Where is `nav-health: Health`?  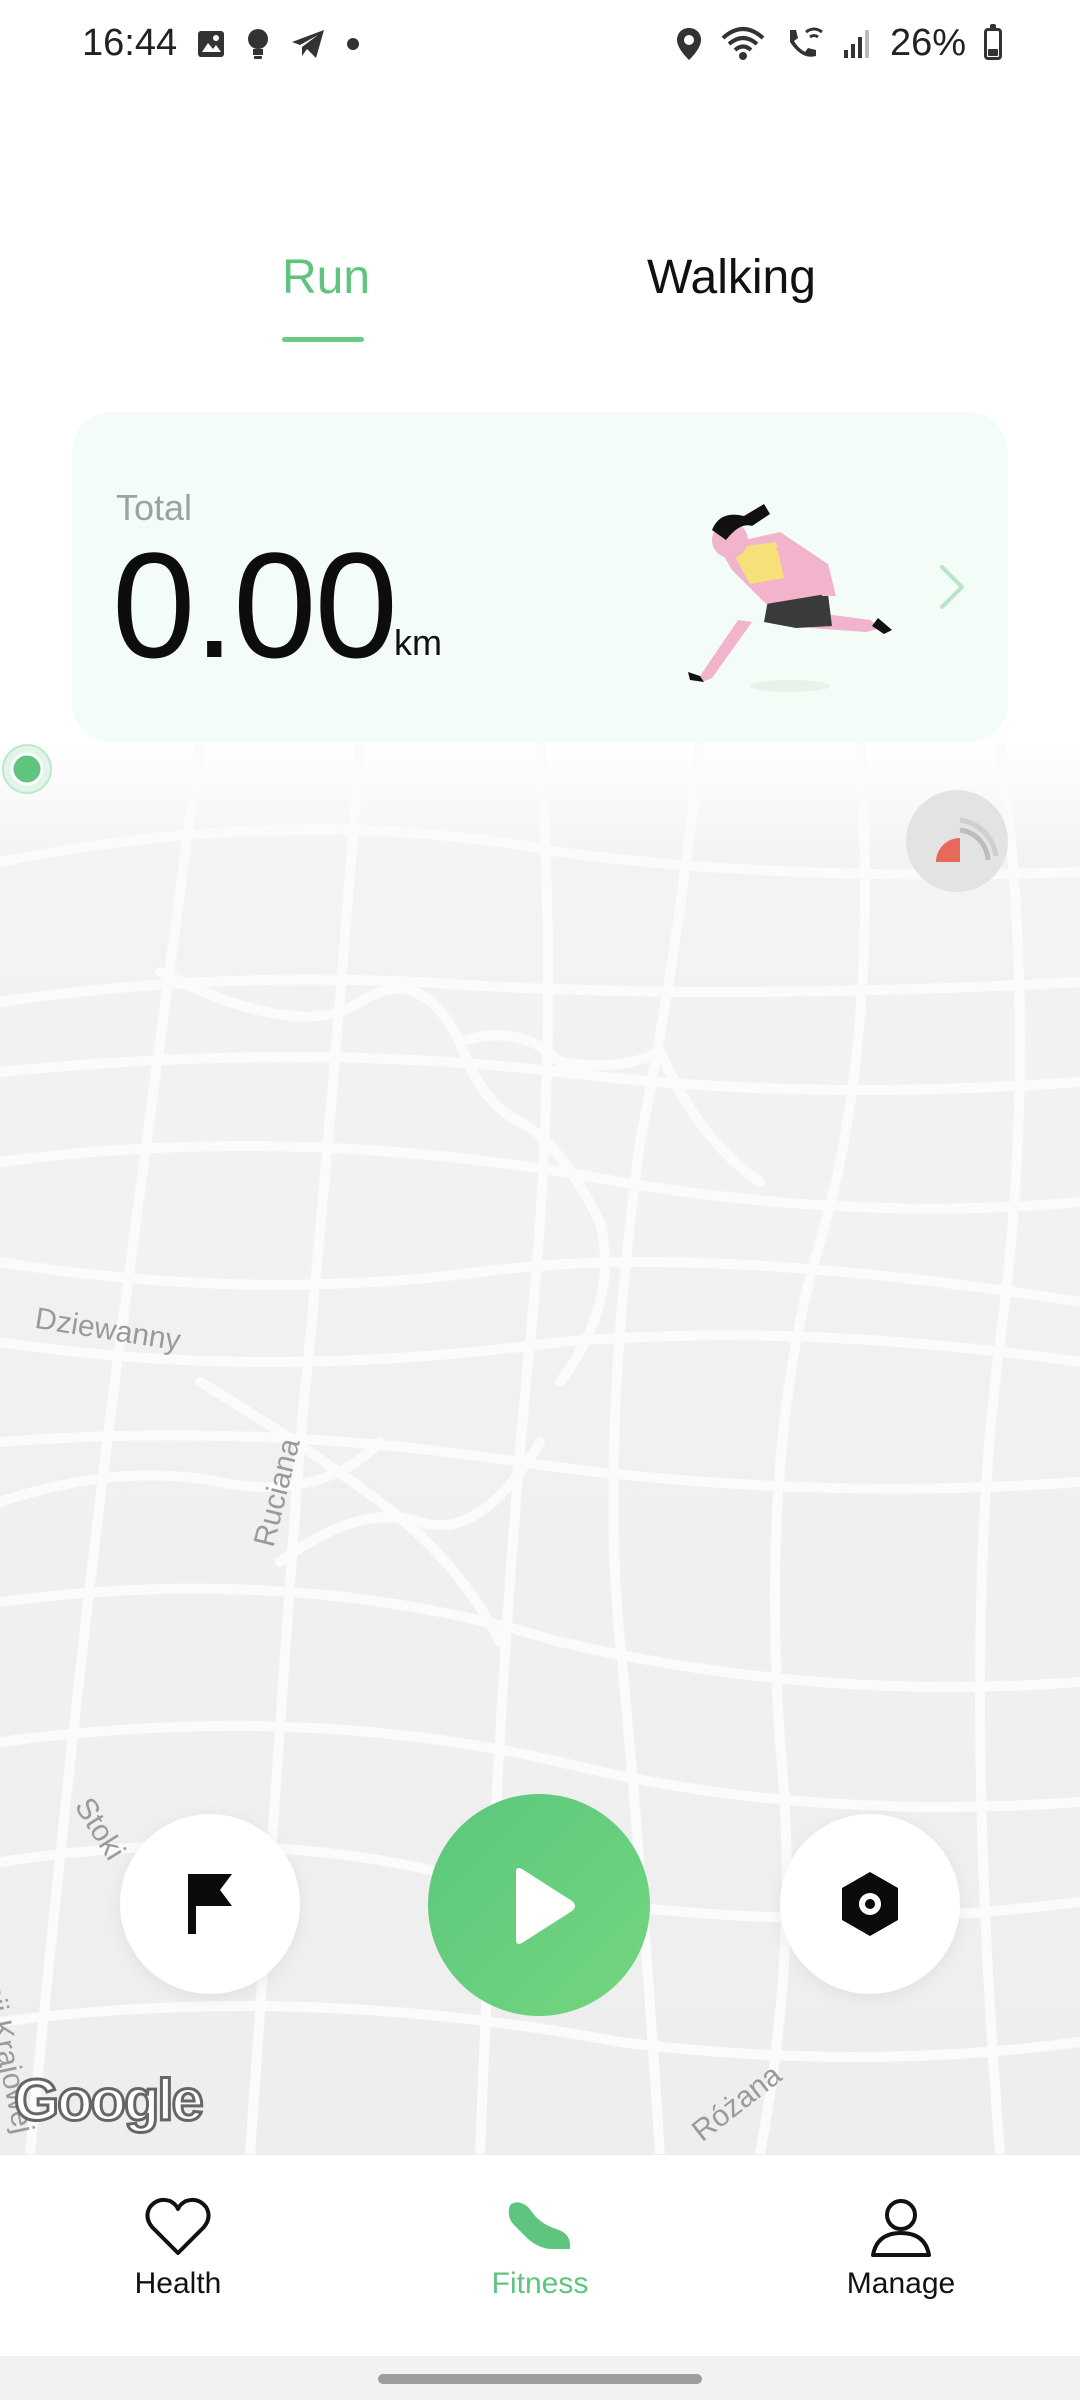 nav-health: Health is located at coordinates (178, 2248).